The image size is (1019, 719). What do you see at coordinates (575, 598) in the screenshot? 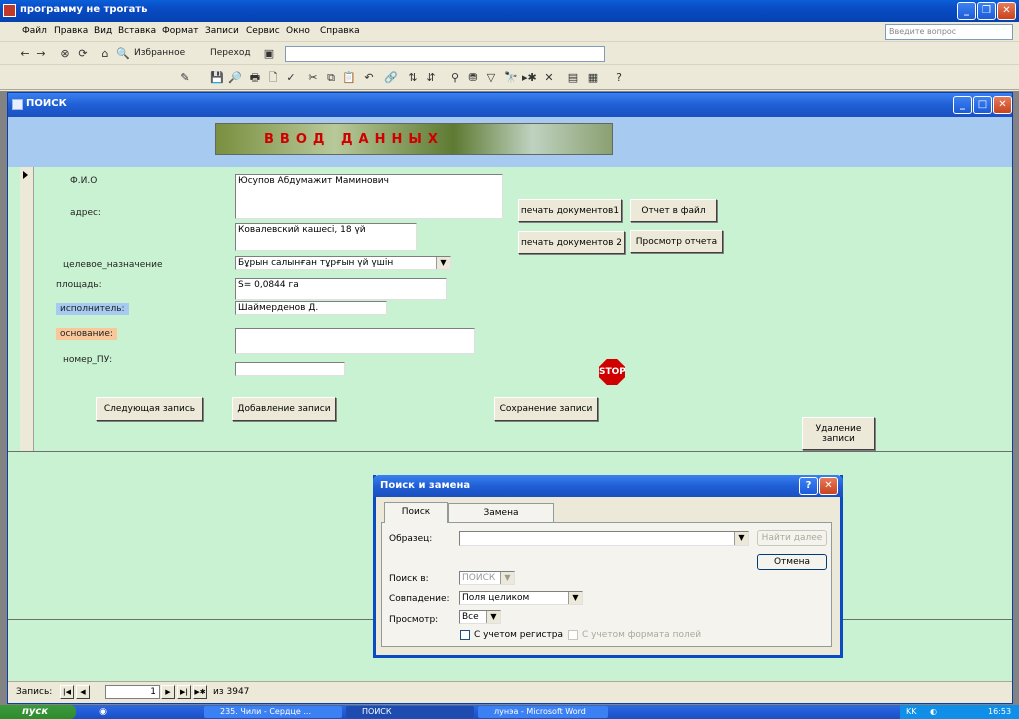
I see `match-dropdown-icon: ▼` at bounding box center [575, 598].